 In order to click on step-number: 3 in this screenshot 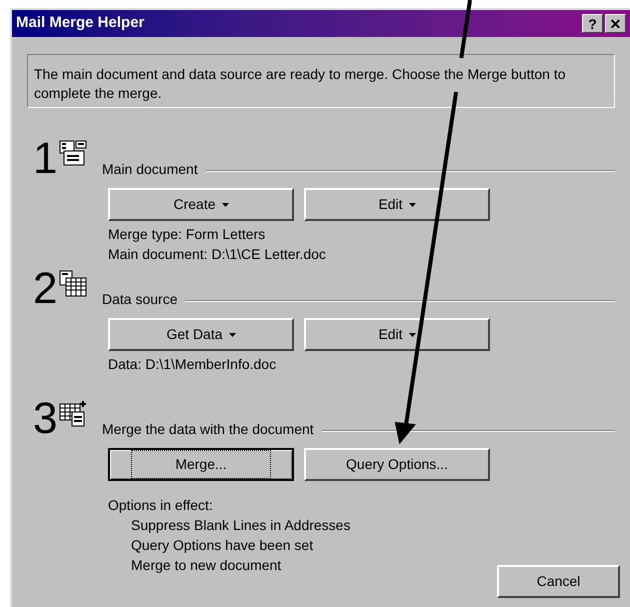, I will do `click(45, 419)`.